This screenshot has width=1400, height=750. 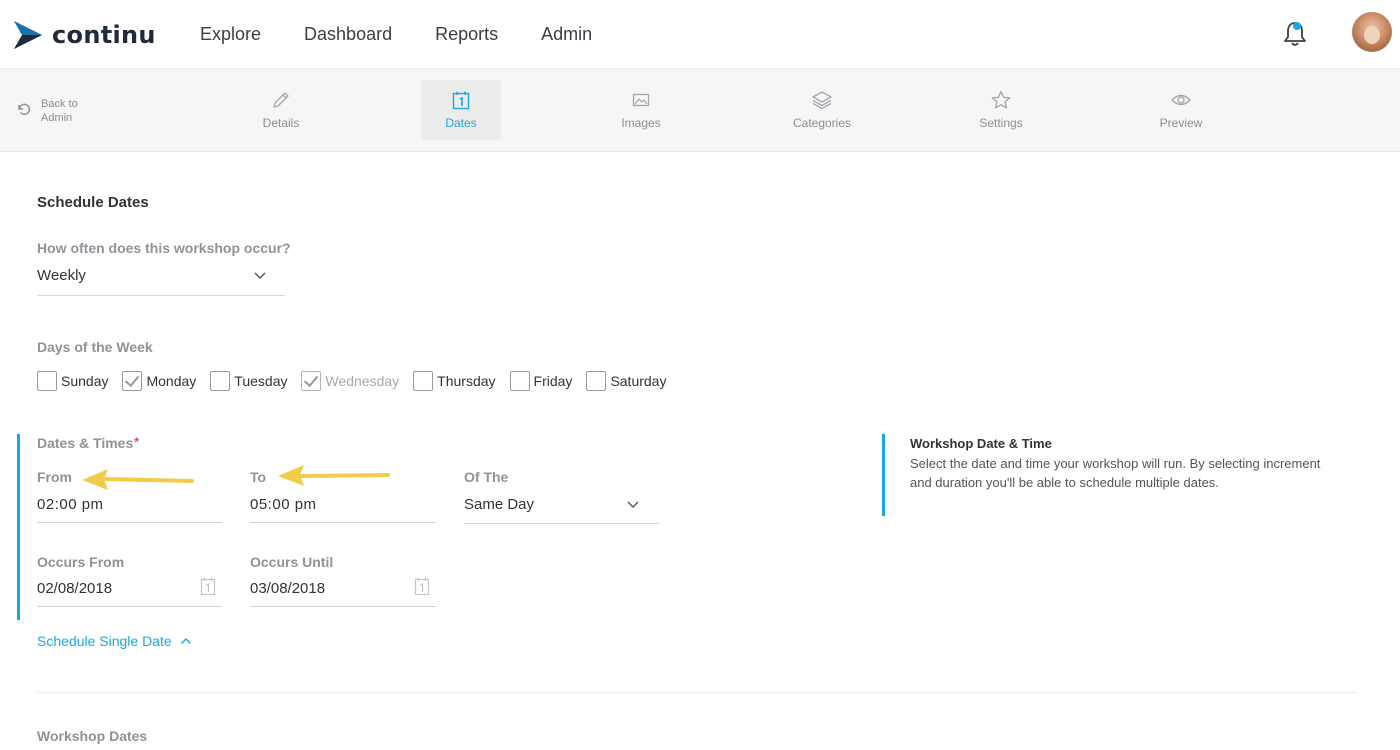 What do you see at coordinates (466, 34) in the screenshot?
I see `nav-reports: Reports` at bounding box center [466, 34].